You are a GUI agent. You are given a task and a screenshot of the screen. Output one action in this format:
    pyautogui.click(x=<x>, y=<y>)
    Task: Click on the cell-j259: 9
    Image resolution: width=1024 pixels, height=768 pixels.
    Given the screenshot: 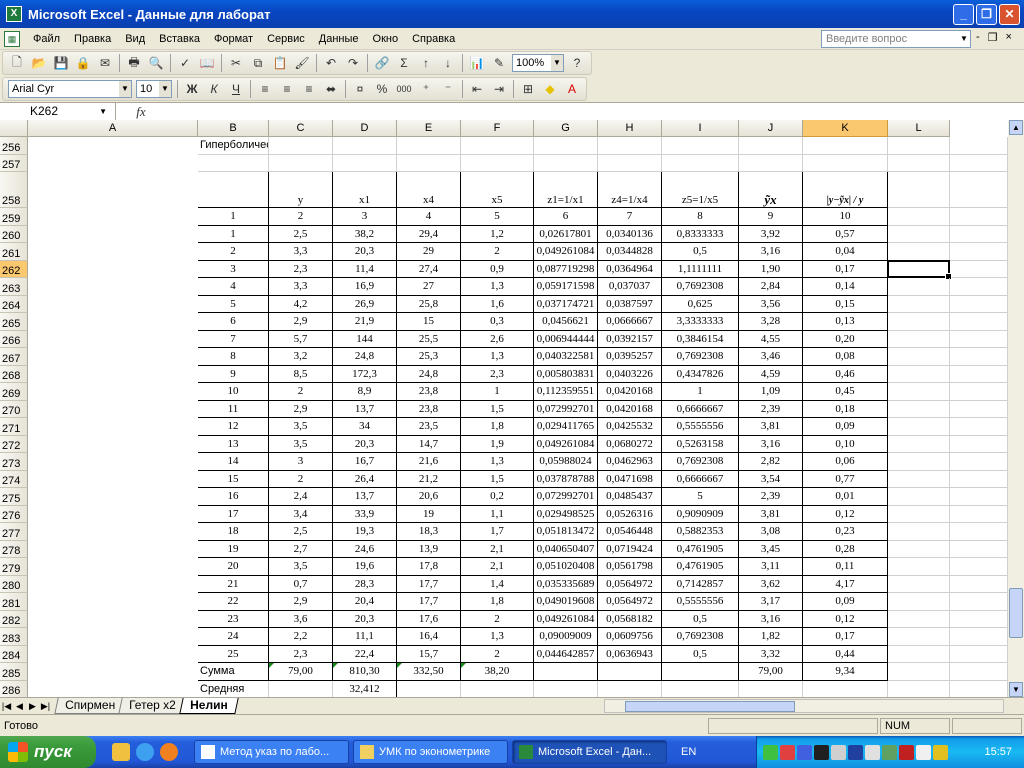 What is the action you would take?
    pyautogui.click(x=771, y=217)
    